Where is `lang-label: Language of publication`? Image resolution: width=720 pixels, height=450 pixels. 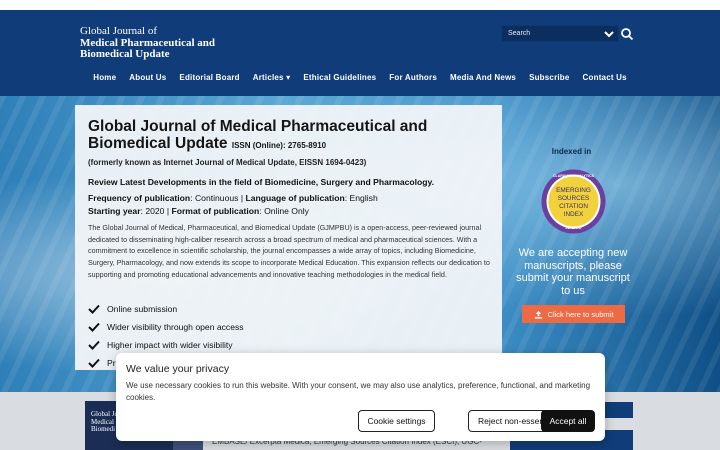 lang-label: Language of publication is located at coordinates (295, 198).